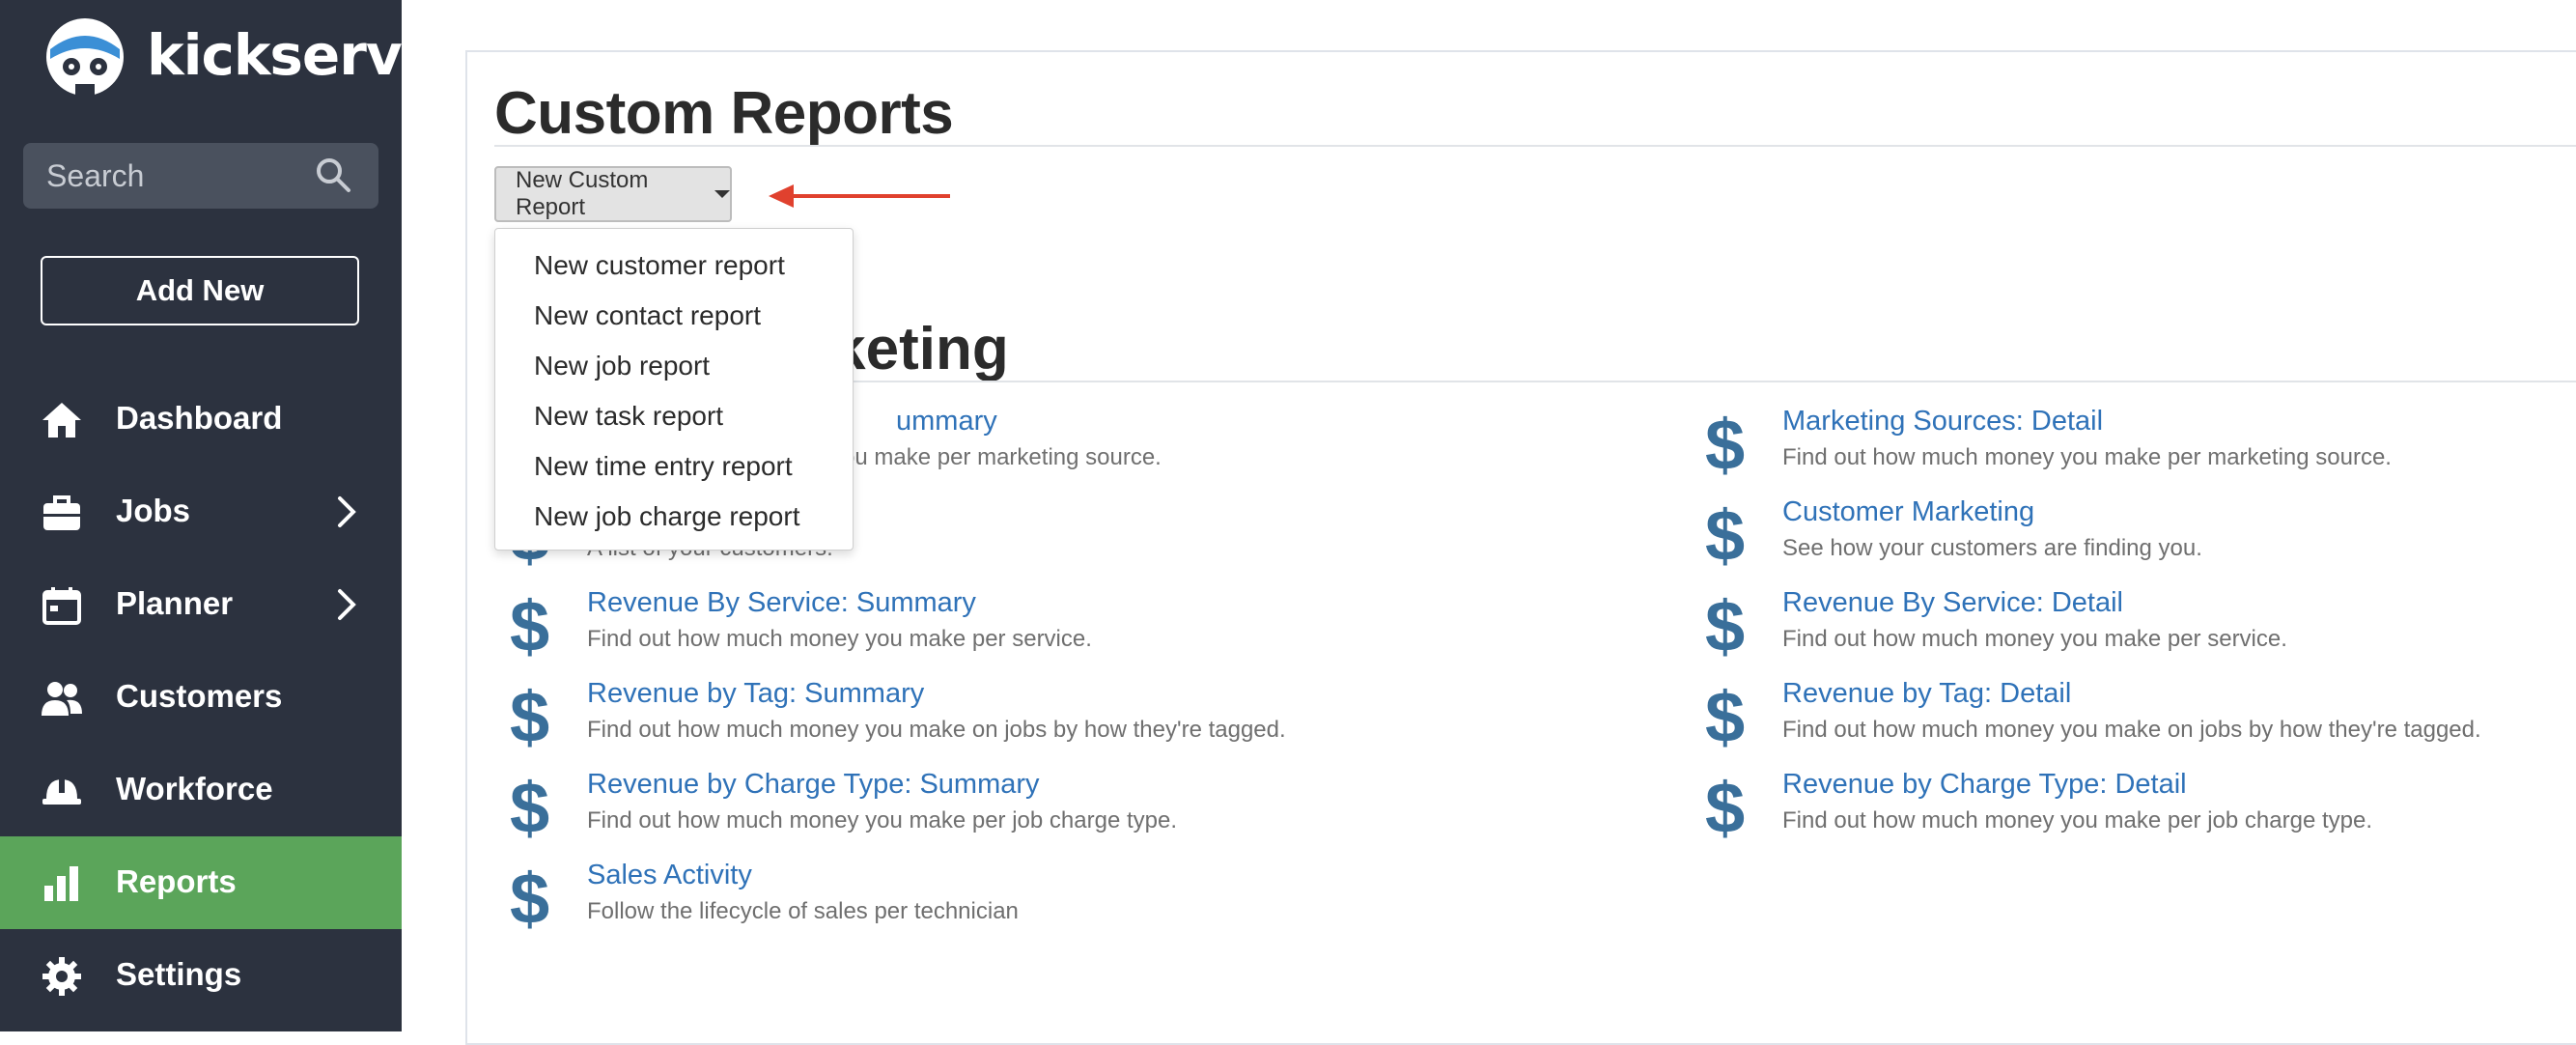 The width and height of the screenshot is (2576, 1045). I want to click on sidebar-item-label: Planner, so click(175, 603).